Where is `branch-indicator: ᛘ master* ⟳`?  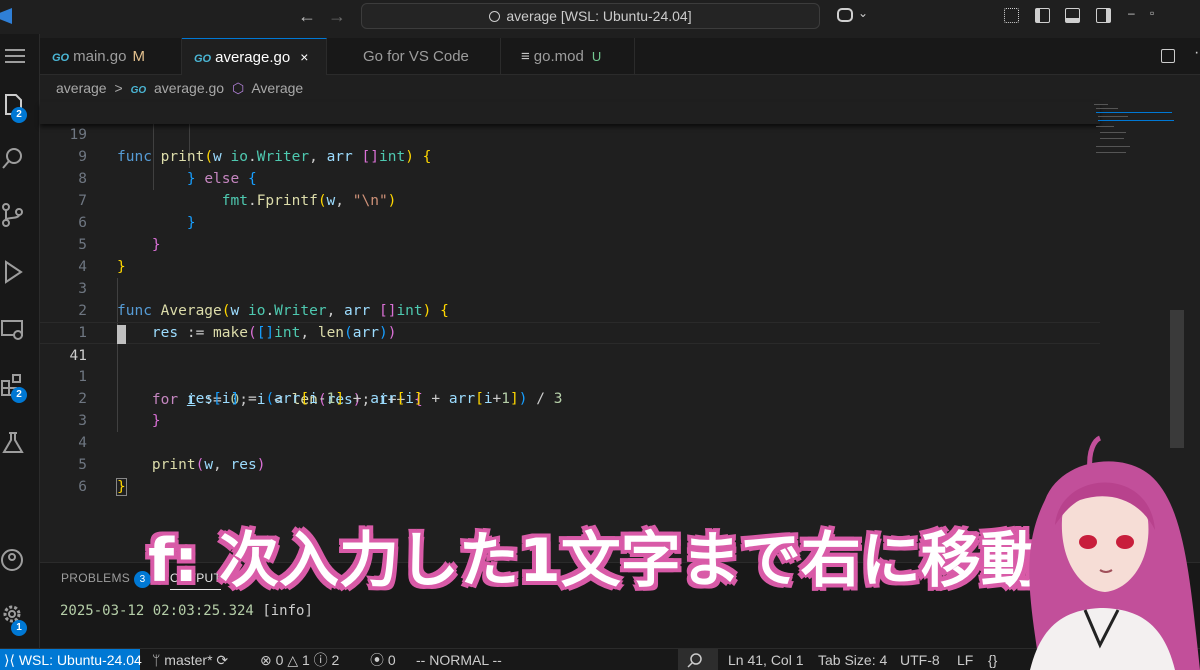 branch-indicator: ᛘ master* ⟳ is located at coordinates (190, 659).